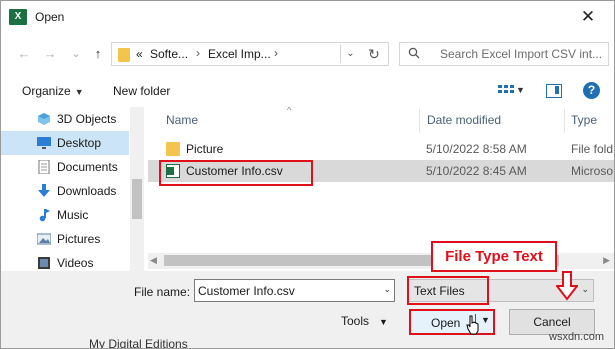 The width and height of the screenshot is (615, 349). I want to click on nav-item-documents: Documents, so click(65, 167).